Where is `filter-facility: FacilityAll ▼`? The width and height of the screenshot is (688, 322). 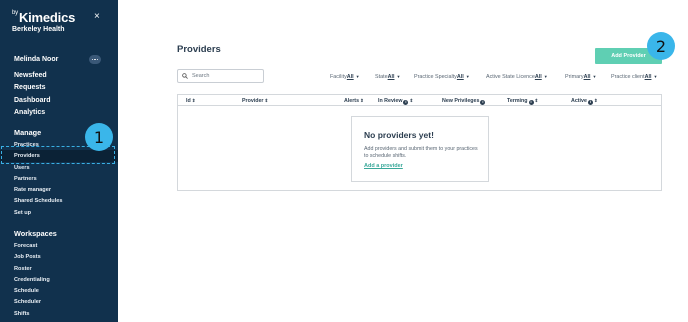 filter-facility: FacilityAll ▼ is located at coordinates (345, 77).